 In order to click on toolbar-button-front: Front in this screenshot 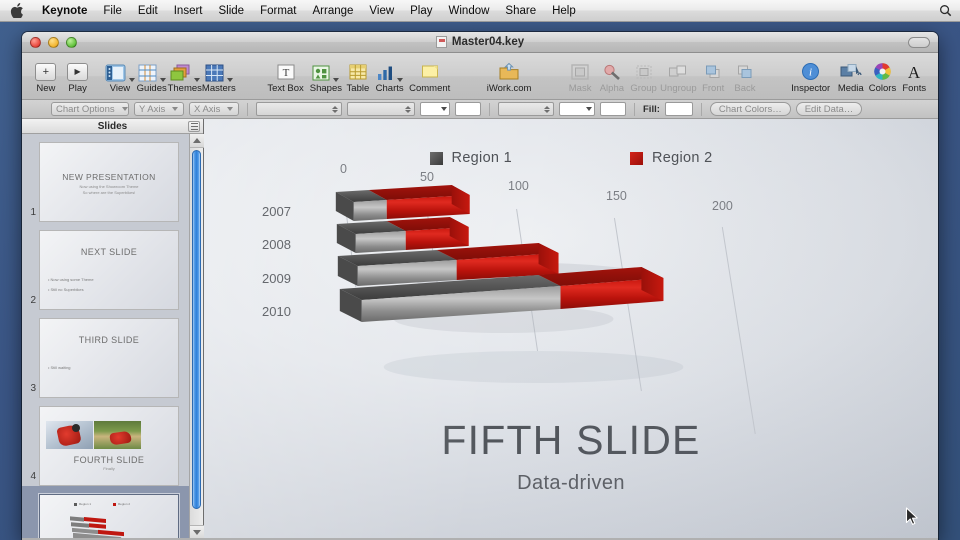, I will do `click(713, 76)`.